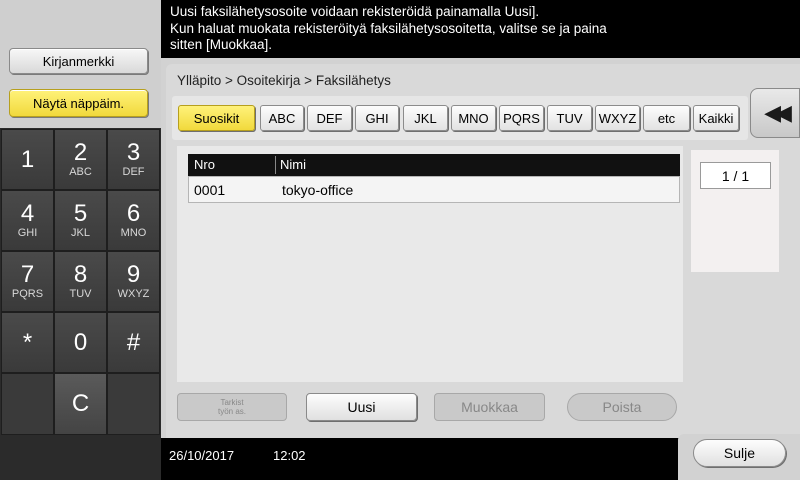  I want to click on time-display: 12:02, so click(289, 455).